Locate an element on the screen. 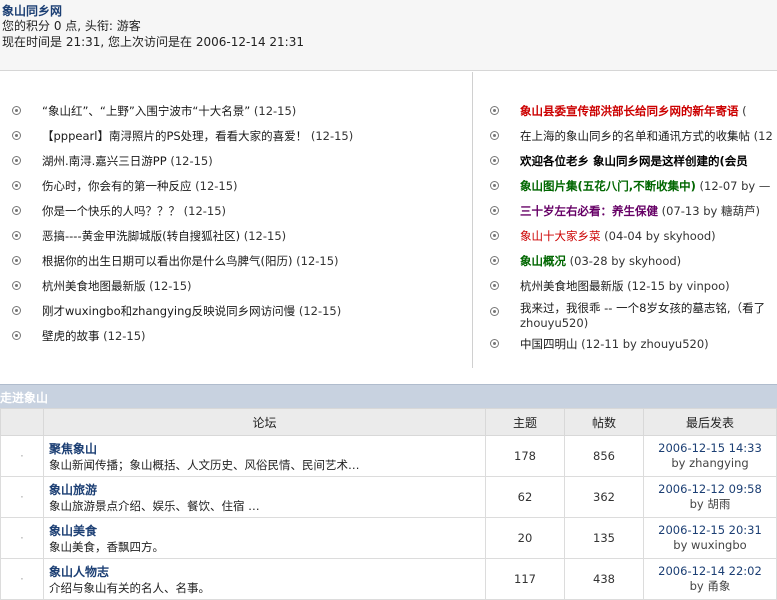  list-item: 象山县委宣传部洪部长给同乡网的新年寄语 ( is located at coordinates (633, 111).